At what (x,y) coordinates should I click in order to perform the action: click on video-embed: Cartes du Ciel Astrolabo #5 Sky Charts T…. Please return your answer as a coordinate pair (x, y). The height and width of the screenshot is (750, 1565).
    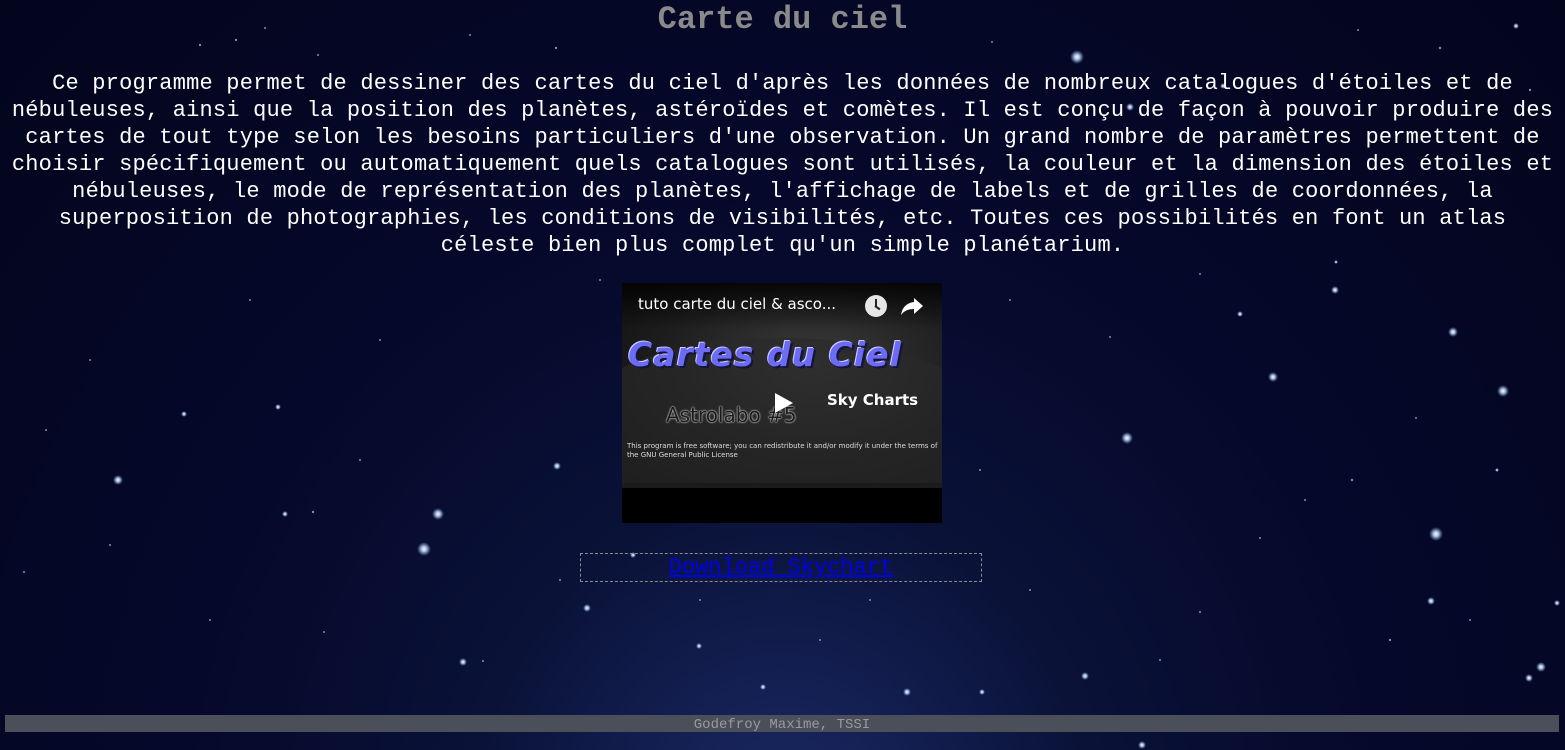
    Looking at the image, I should click on (782, 403).